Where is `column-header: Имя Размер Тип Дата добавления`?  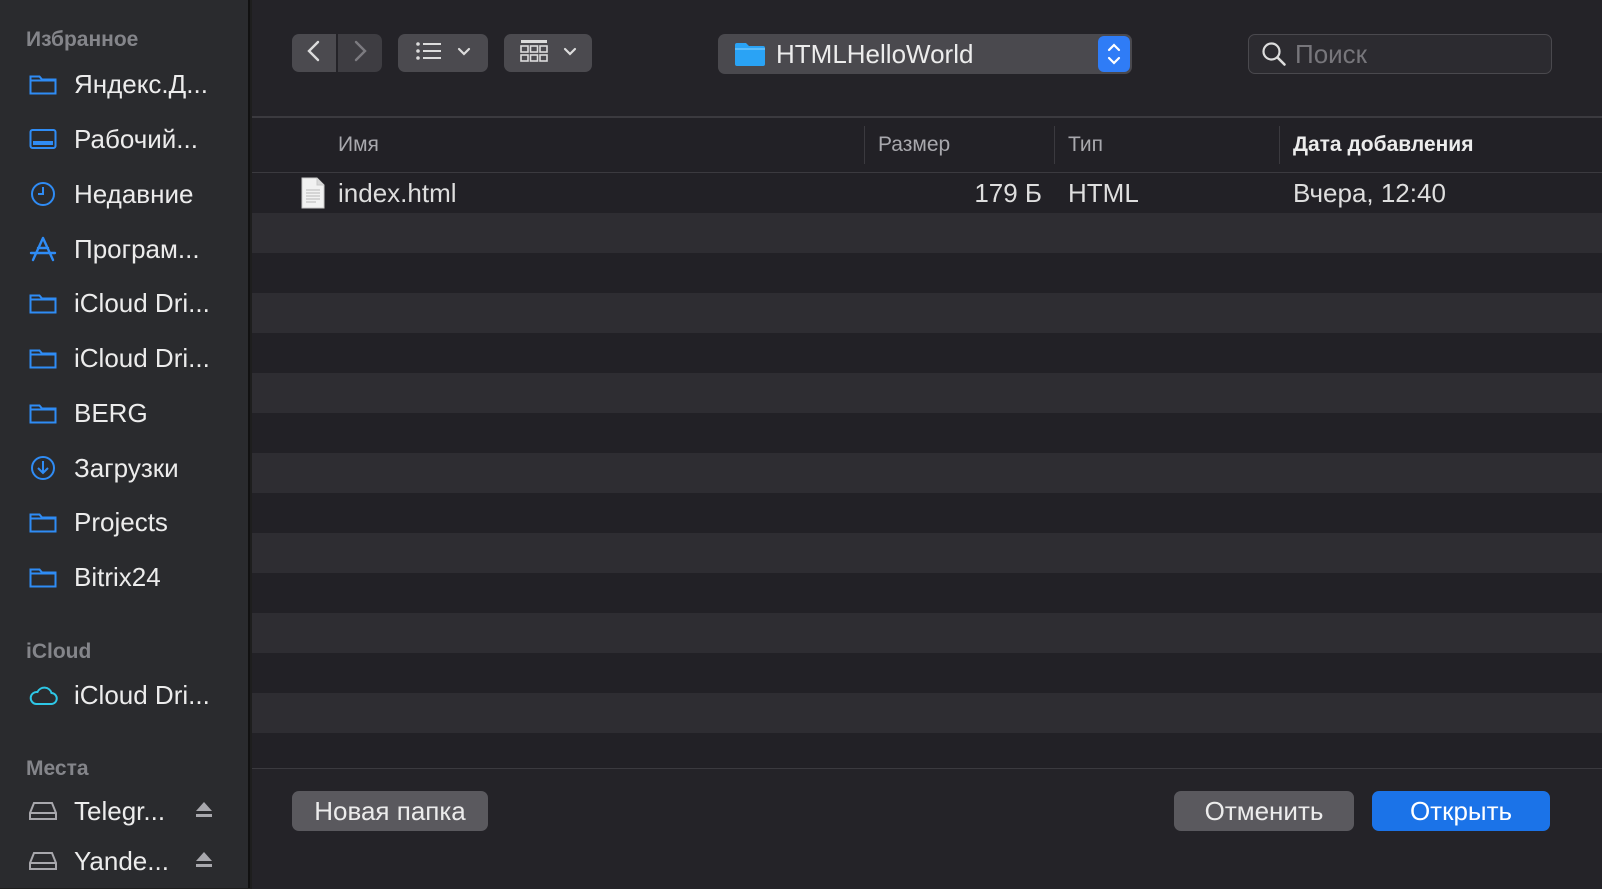 column-header: Имя Размер Тип Дата добавления is located at coordinates (927, 145).